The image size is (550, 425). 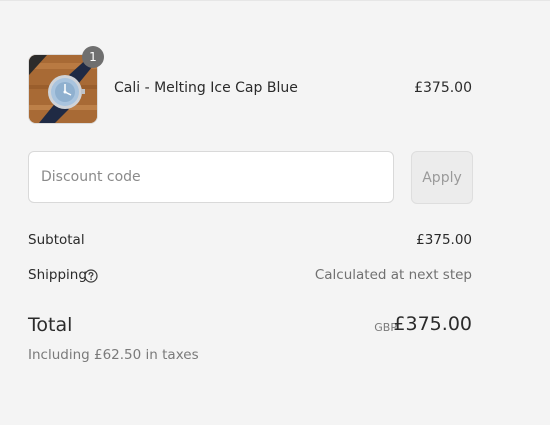 I want to click on discount-code-input, so click(x=211, y=177).